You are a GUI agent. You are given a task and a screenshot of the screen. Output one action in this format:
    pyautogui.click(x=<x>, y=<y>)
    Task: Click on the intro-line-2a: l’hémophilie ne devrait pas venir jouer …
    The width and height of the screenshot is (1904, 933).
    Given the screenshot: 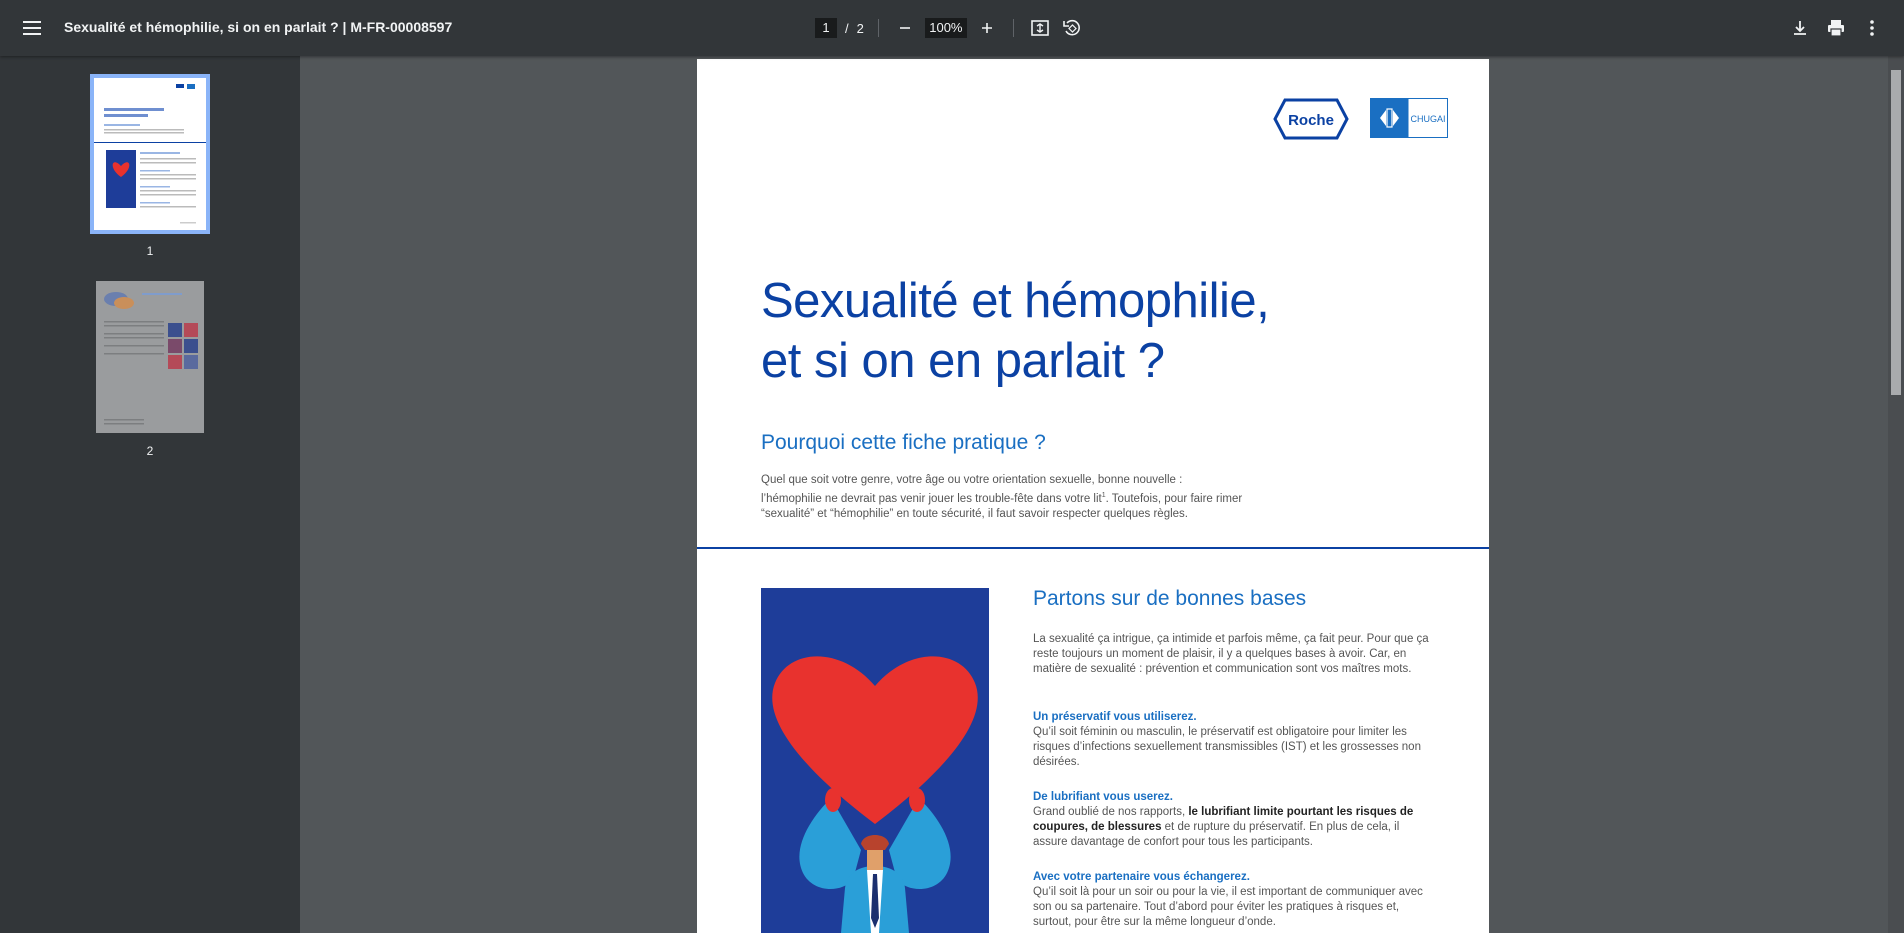 What is the action you would take?
    pyautogui.click(x=931, y=498)
    